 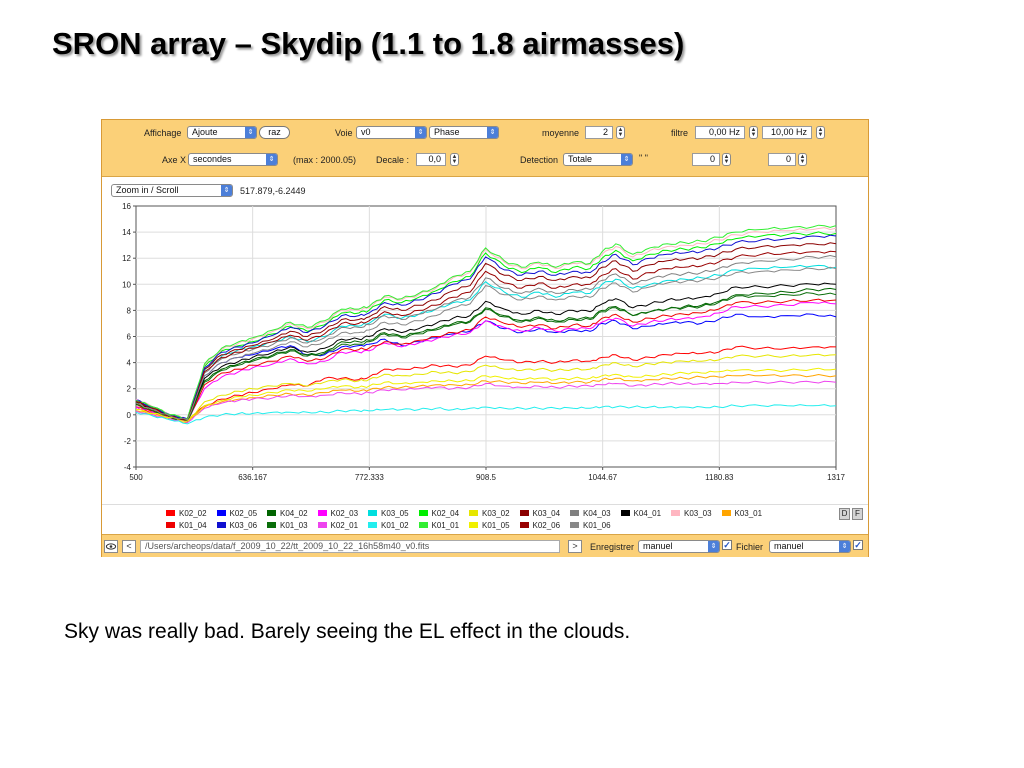 I want to click on y-tick-label: -4, so click(x=128, y=467).